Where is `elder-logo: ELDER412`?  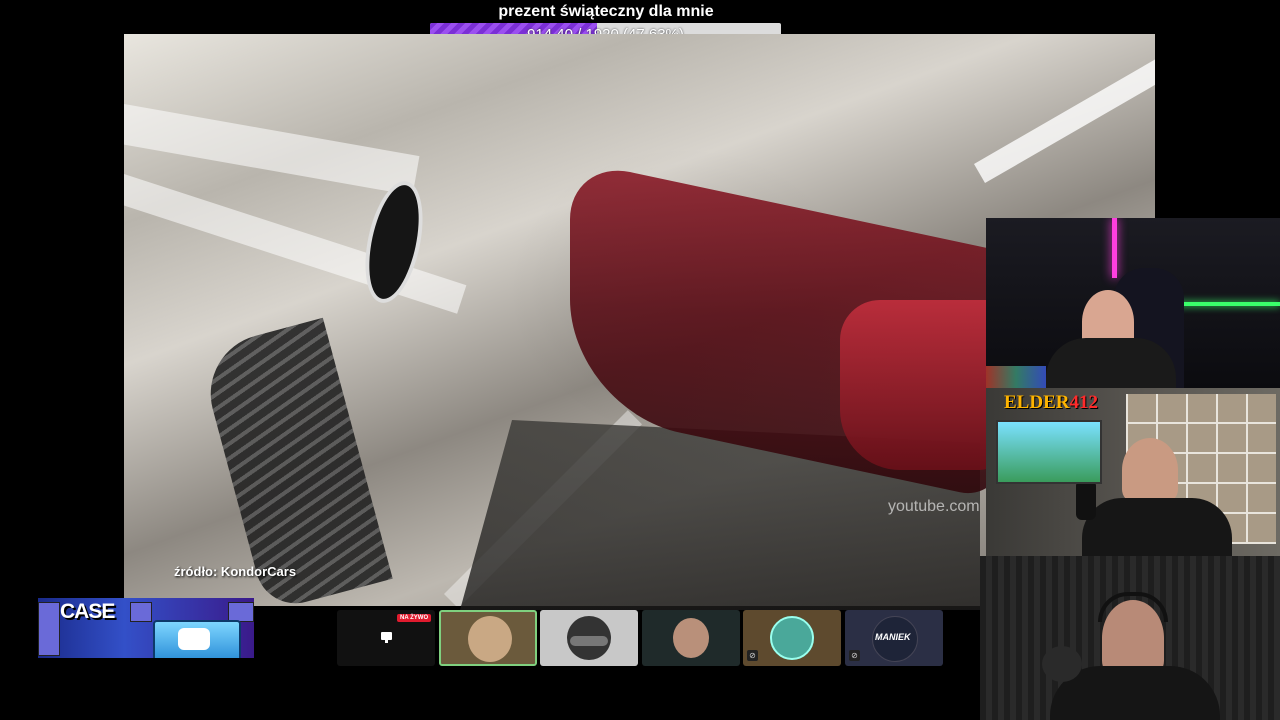 elder-logo: ELDER412 is located at coordinates (1051, 403).